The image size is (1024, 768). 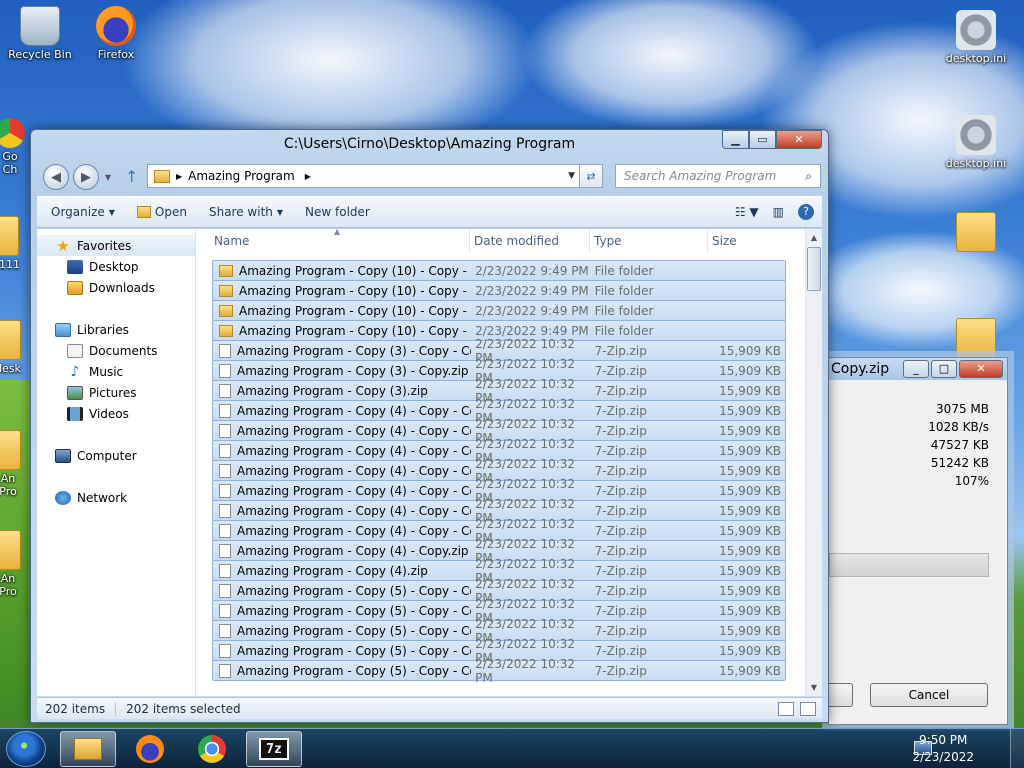 What do you see at coordinates (116, 287) in the screenshot?
I see `nav-downloads: Downloads` at bounding box center [116, 287].